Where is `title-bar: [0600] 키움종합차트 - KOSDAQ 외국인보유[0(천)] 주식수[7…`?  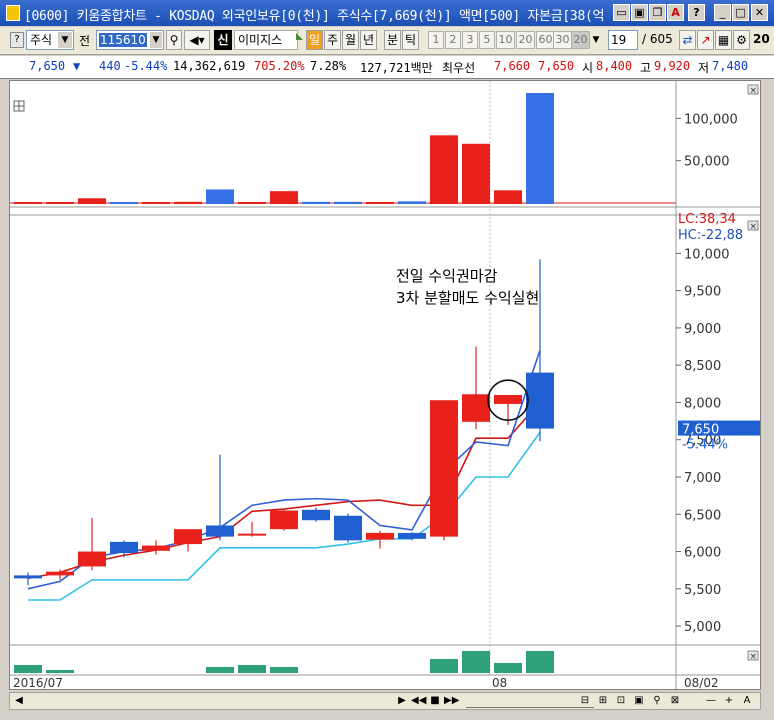
title-bar: [0600] 키움종합차트 - KOSDAQ 외국인보유[0(천)] 주식수[7… is located at coordinates (387, 13).